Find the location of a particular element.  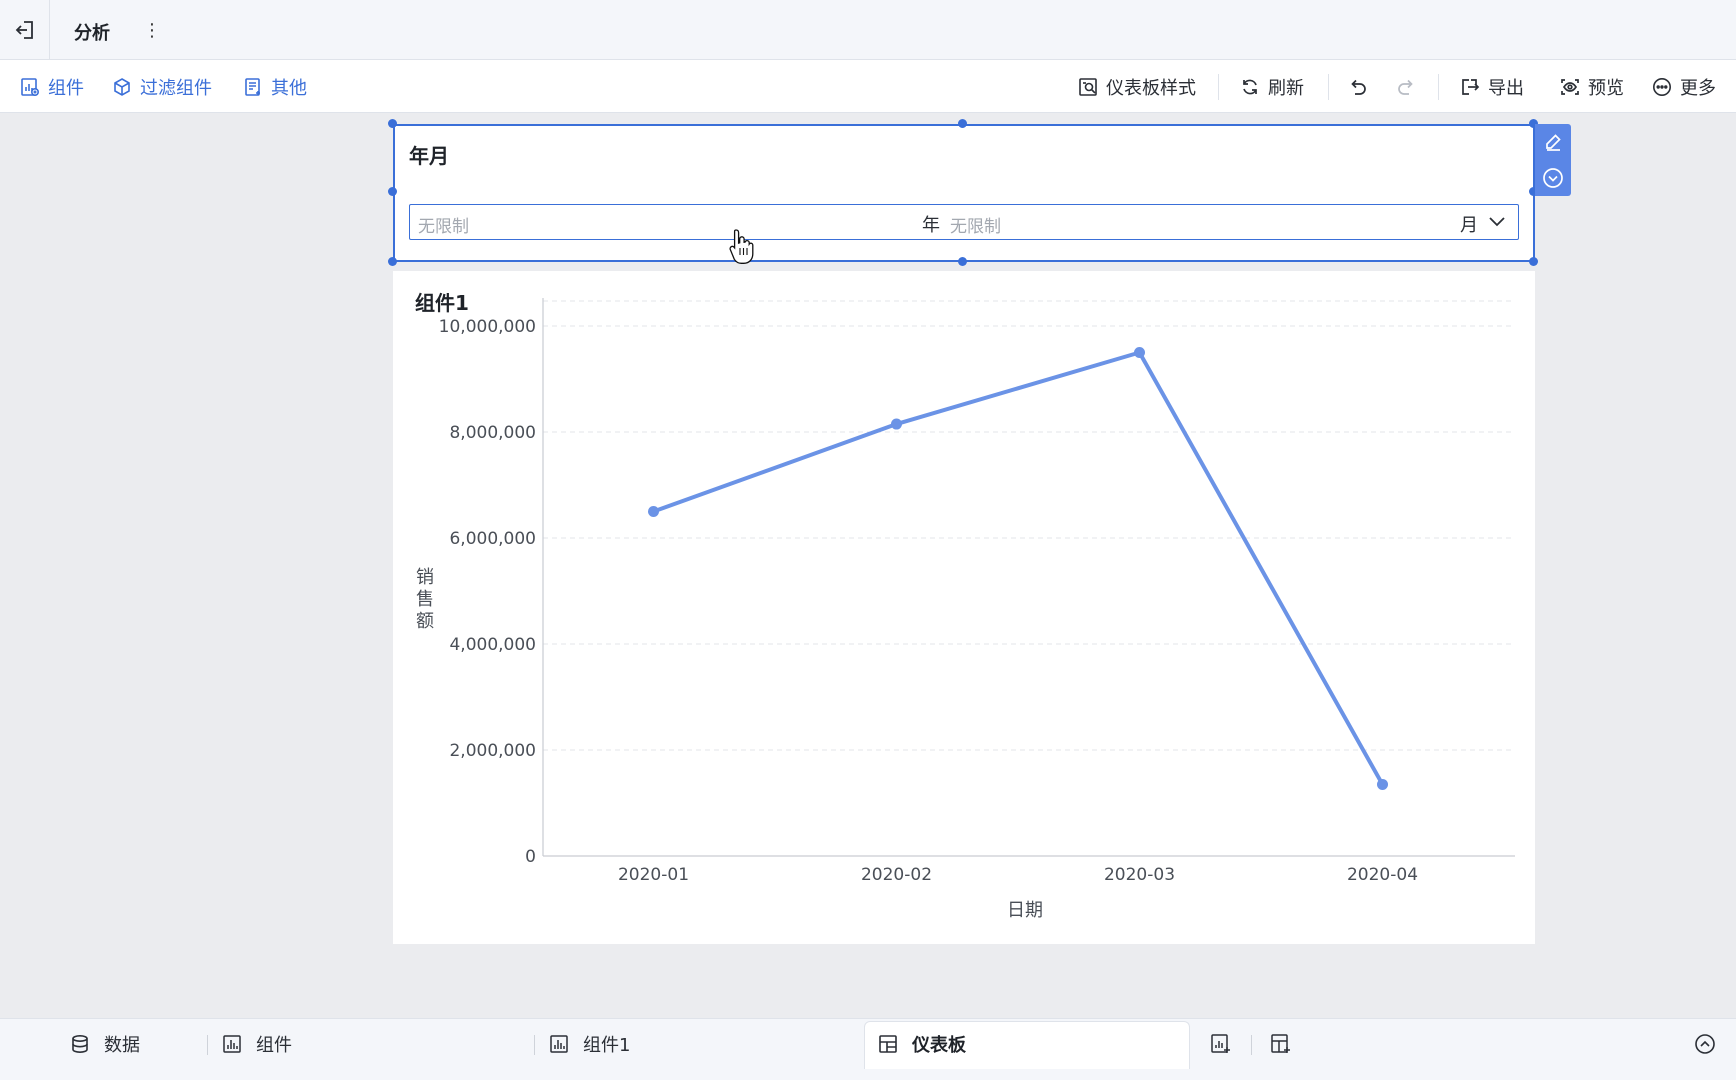

filter-widget-icon is located at coordinates (122, 86).